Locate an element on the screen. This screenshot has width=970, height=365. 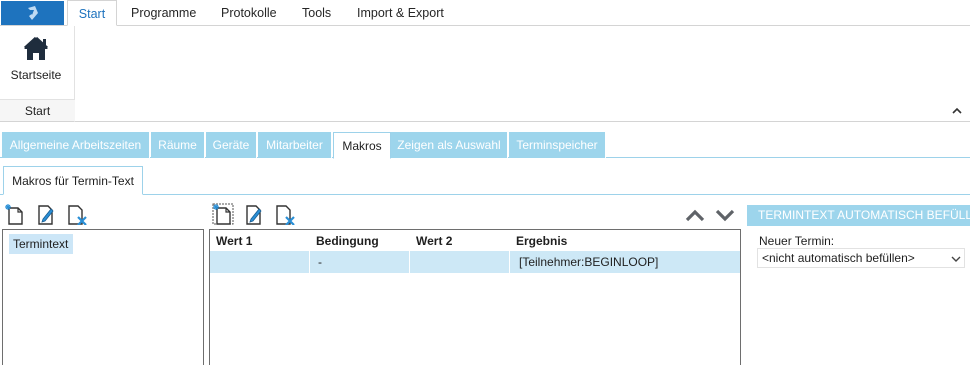
app-menu-button is located at coordinates (32, 13).